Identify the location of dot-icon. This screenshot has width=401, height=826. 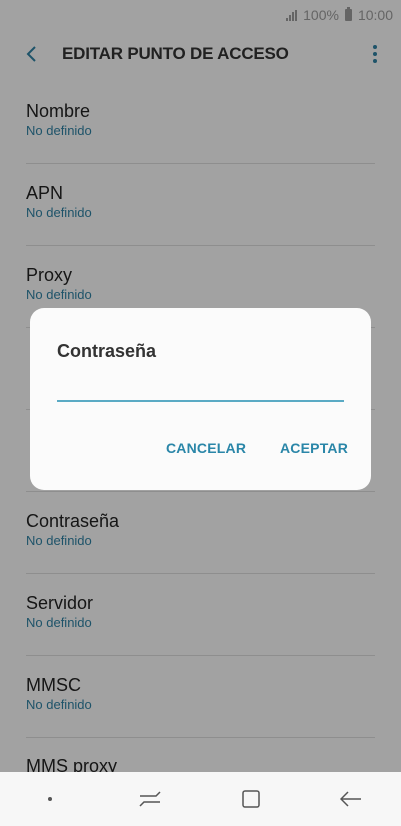
(50, 799).